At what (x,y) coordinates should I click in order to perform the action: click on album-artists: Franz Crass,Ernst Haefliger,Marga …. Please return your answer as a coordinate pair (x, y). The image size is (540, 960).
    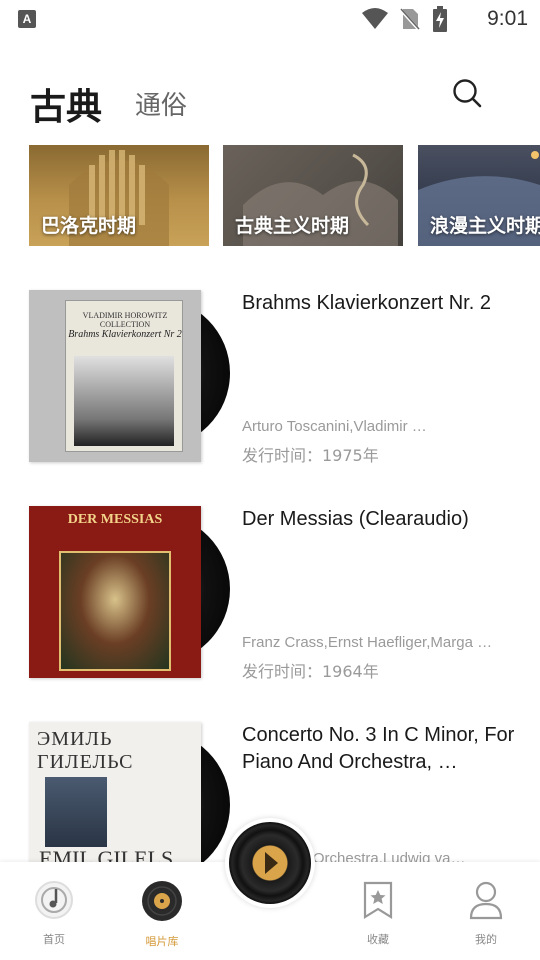
    Looking at the image, I should click on (367, 642).